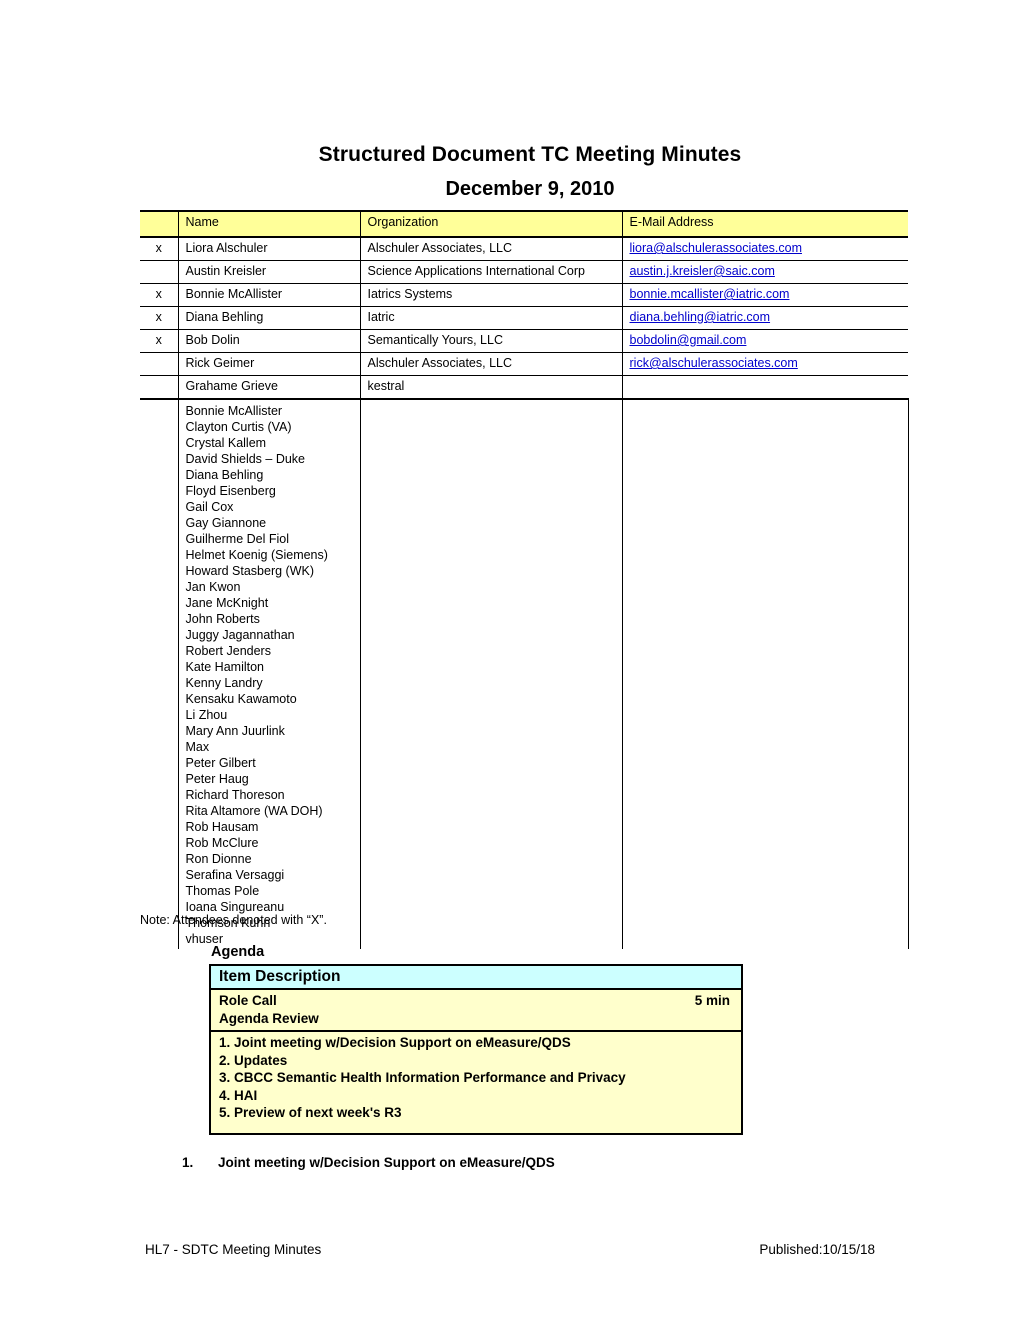  Describe the element at coordinates (159, 224) in the screenshot. I see `header-attendance-mark` at that location.